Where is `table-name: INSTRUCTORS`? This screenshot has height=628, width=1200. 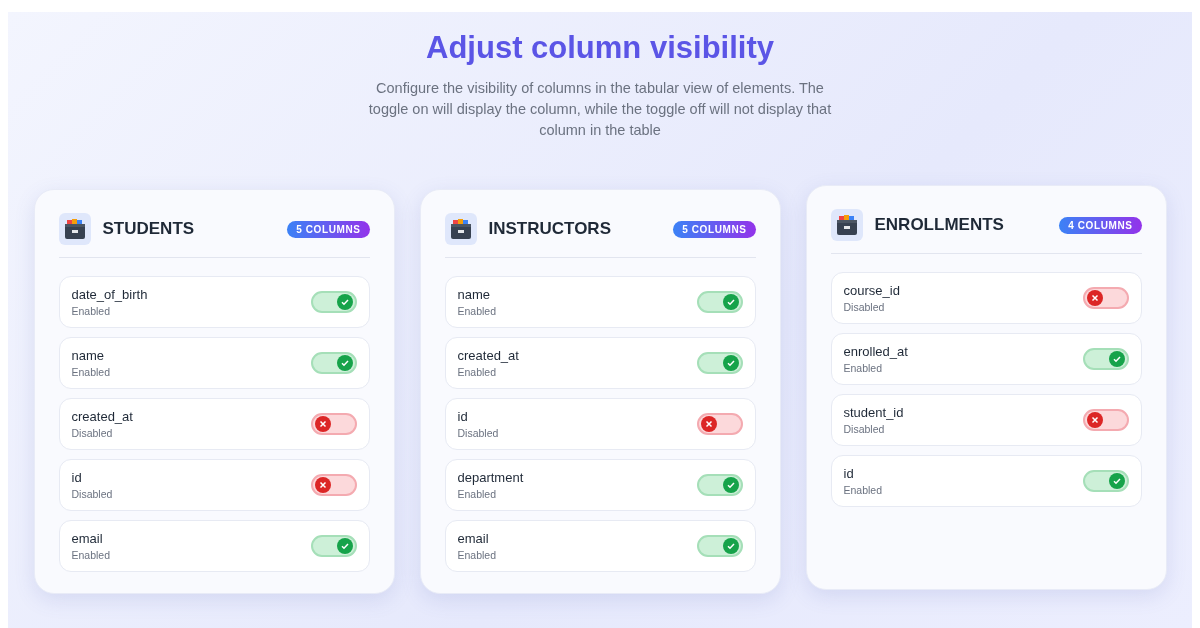
table-name: INSTRUCTORS is located at coordinates (550, 229).